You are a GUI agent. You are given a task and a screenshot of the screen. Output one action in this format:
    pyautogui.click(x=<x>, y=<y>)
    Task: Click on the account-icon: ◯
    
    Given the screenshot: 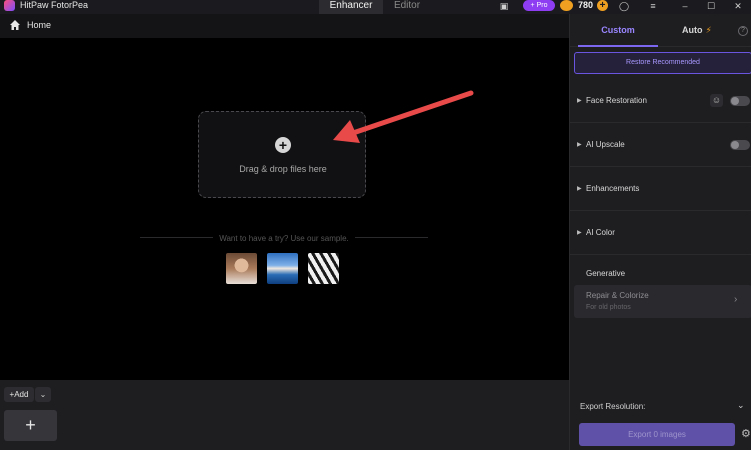 What is the action you would take?
    pyautogui.click(x=624, y=6)
    